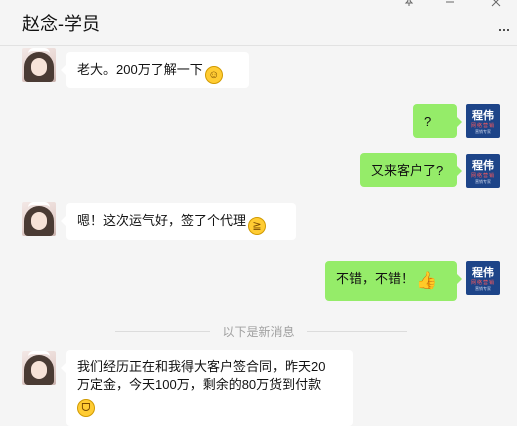 The image size is (517, 426). Describe the element at coordinates (61, 24) in the screenshot. I see `chat-title: 赵念-学员` at that location.